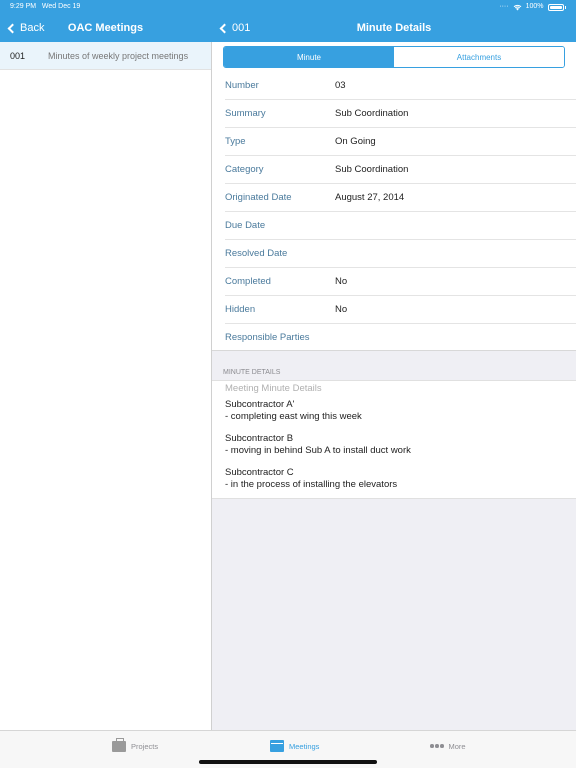  I want to click on field-row-type: Type On Going, so click(400, 142).